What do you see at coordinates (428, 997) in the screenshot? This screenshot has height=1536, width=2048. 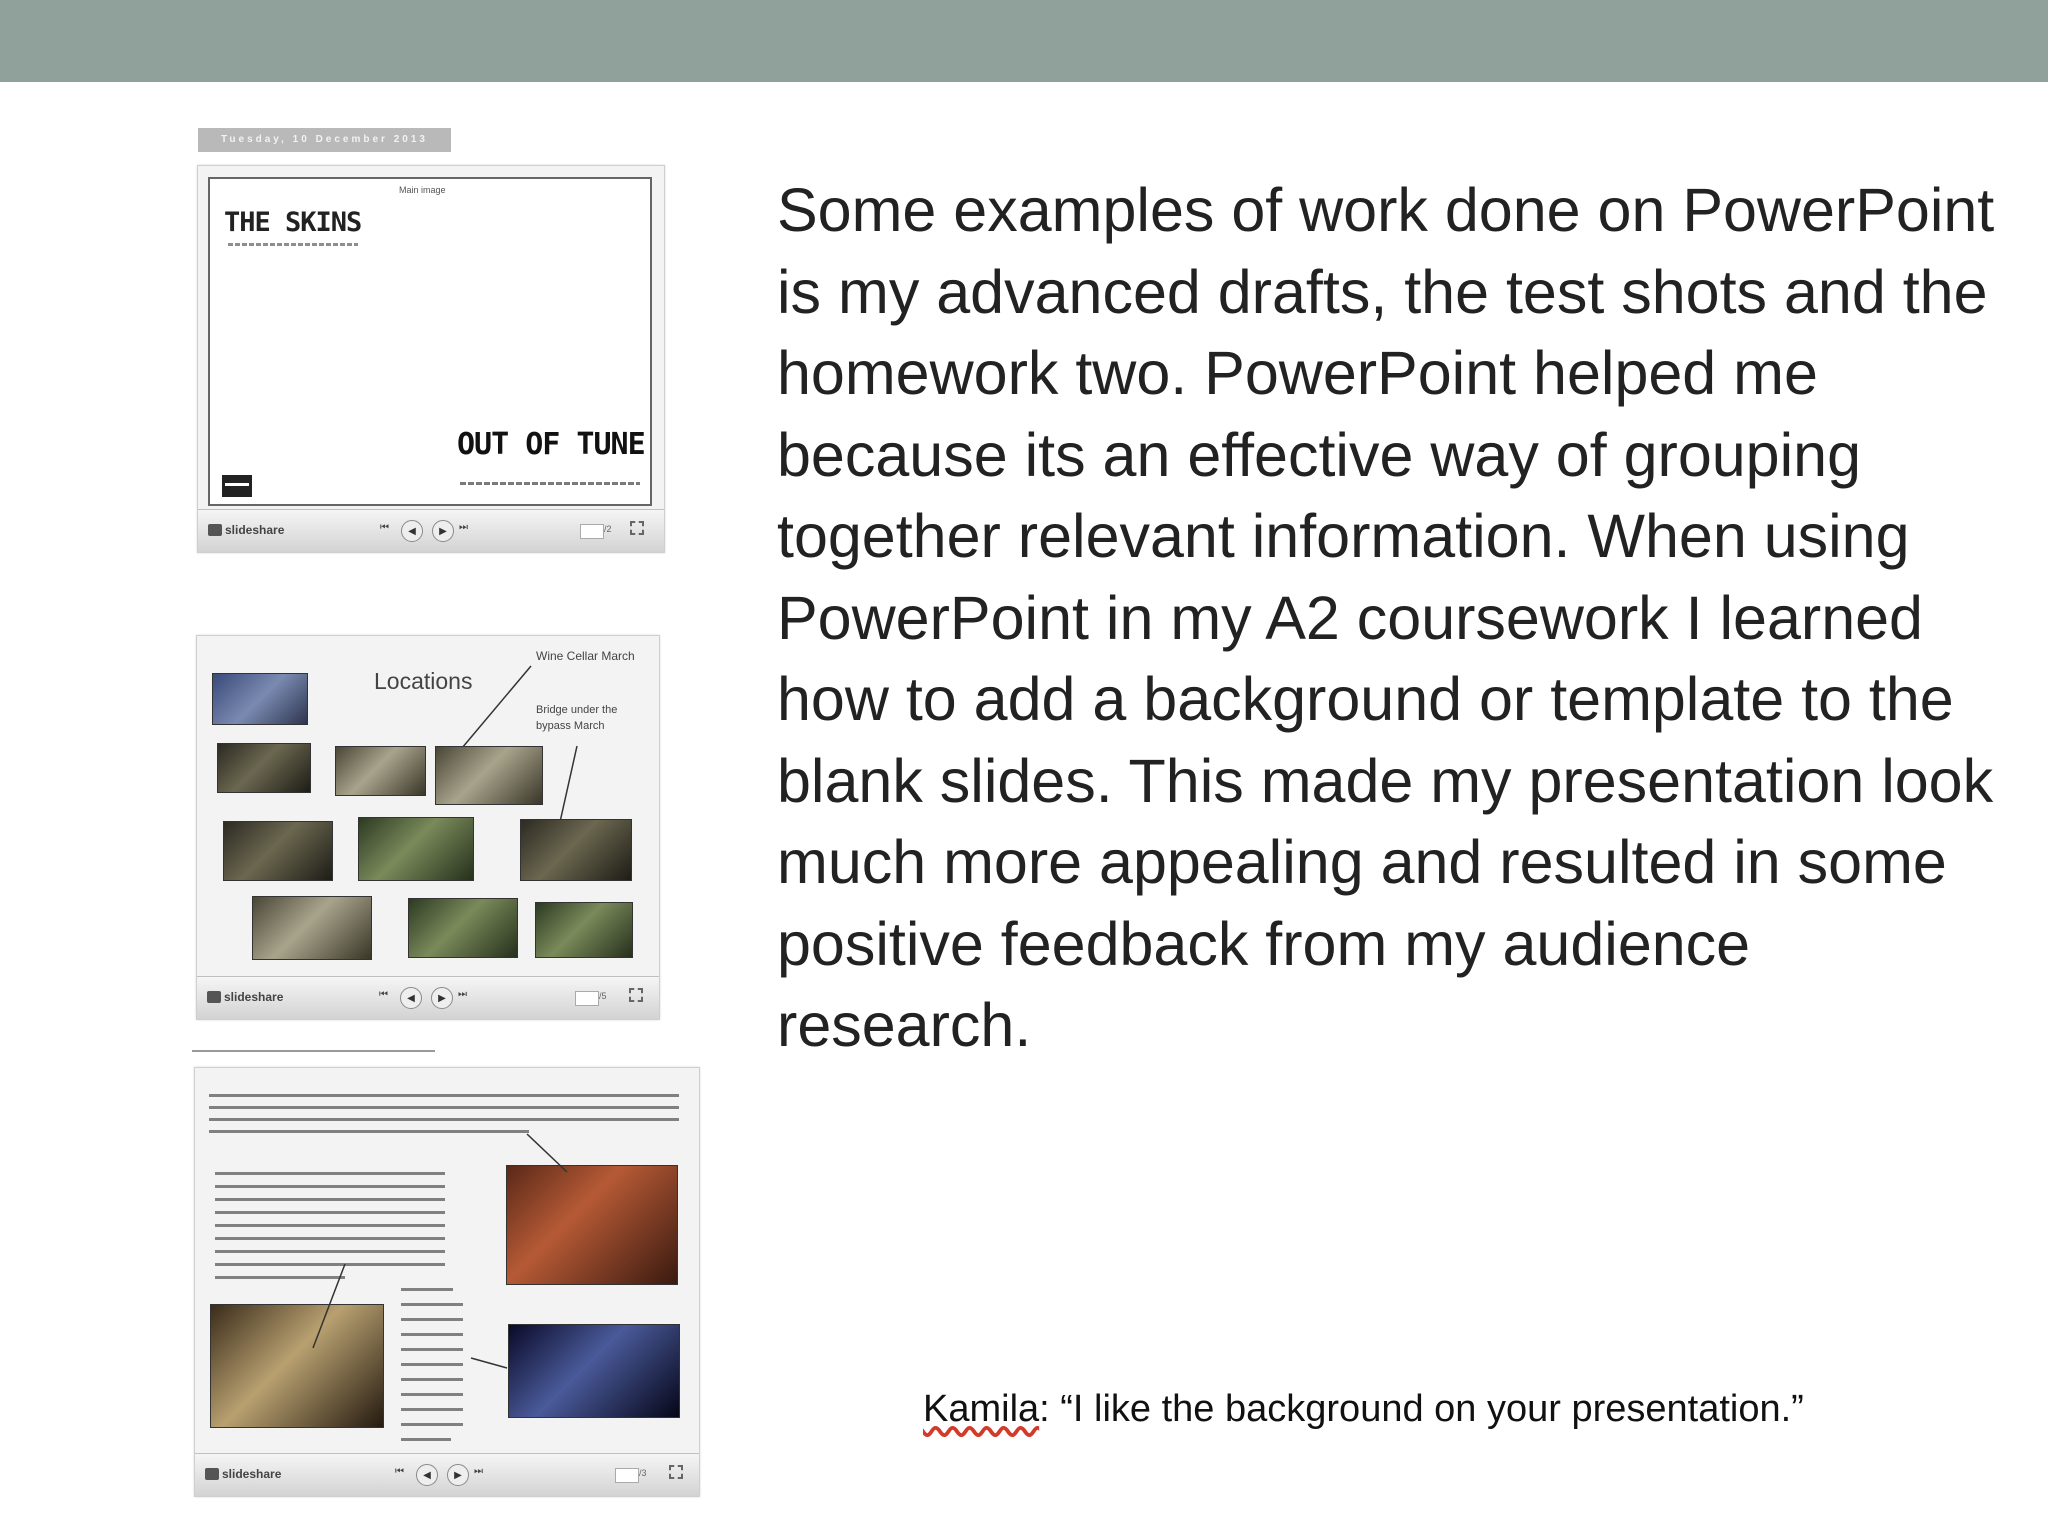 I see `player-bar: slideshare ⏮ ◀ ▶ ⏭ /5` at bounding box center [428, 997].